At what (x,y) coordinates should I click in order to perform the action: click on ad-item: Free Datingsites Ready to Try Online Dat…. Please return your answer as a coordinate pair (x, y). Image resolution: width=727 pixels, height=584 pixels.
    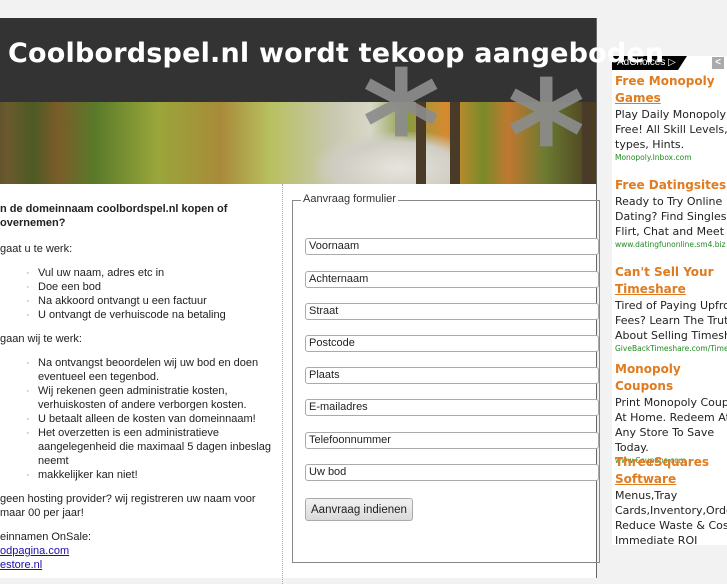
    Looking at the image, I should click on (671, 213).